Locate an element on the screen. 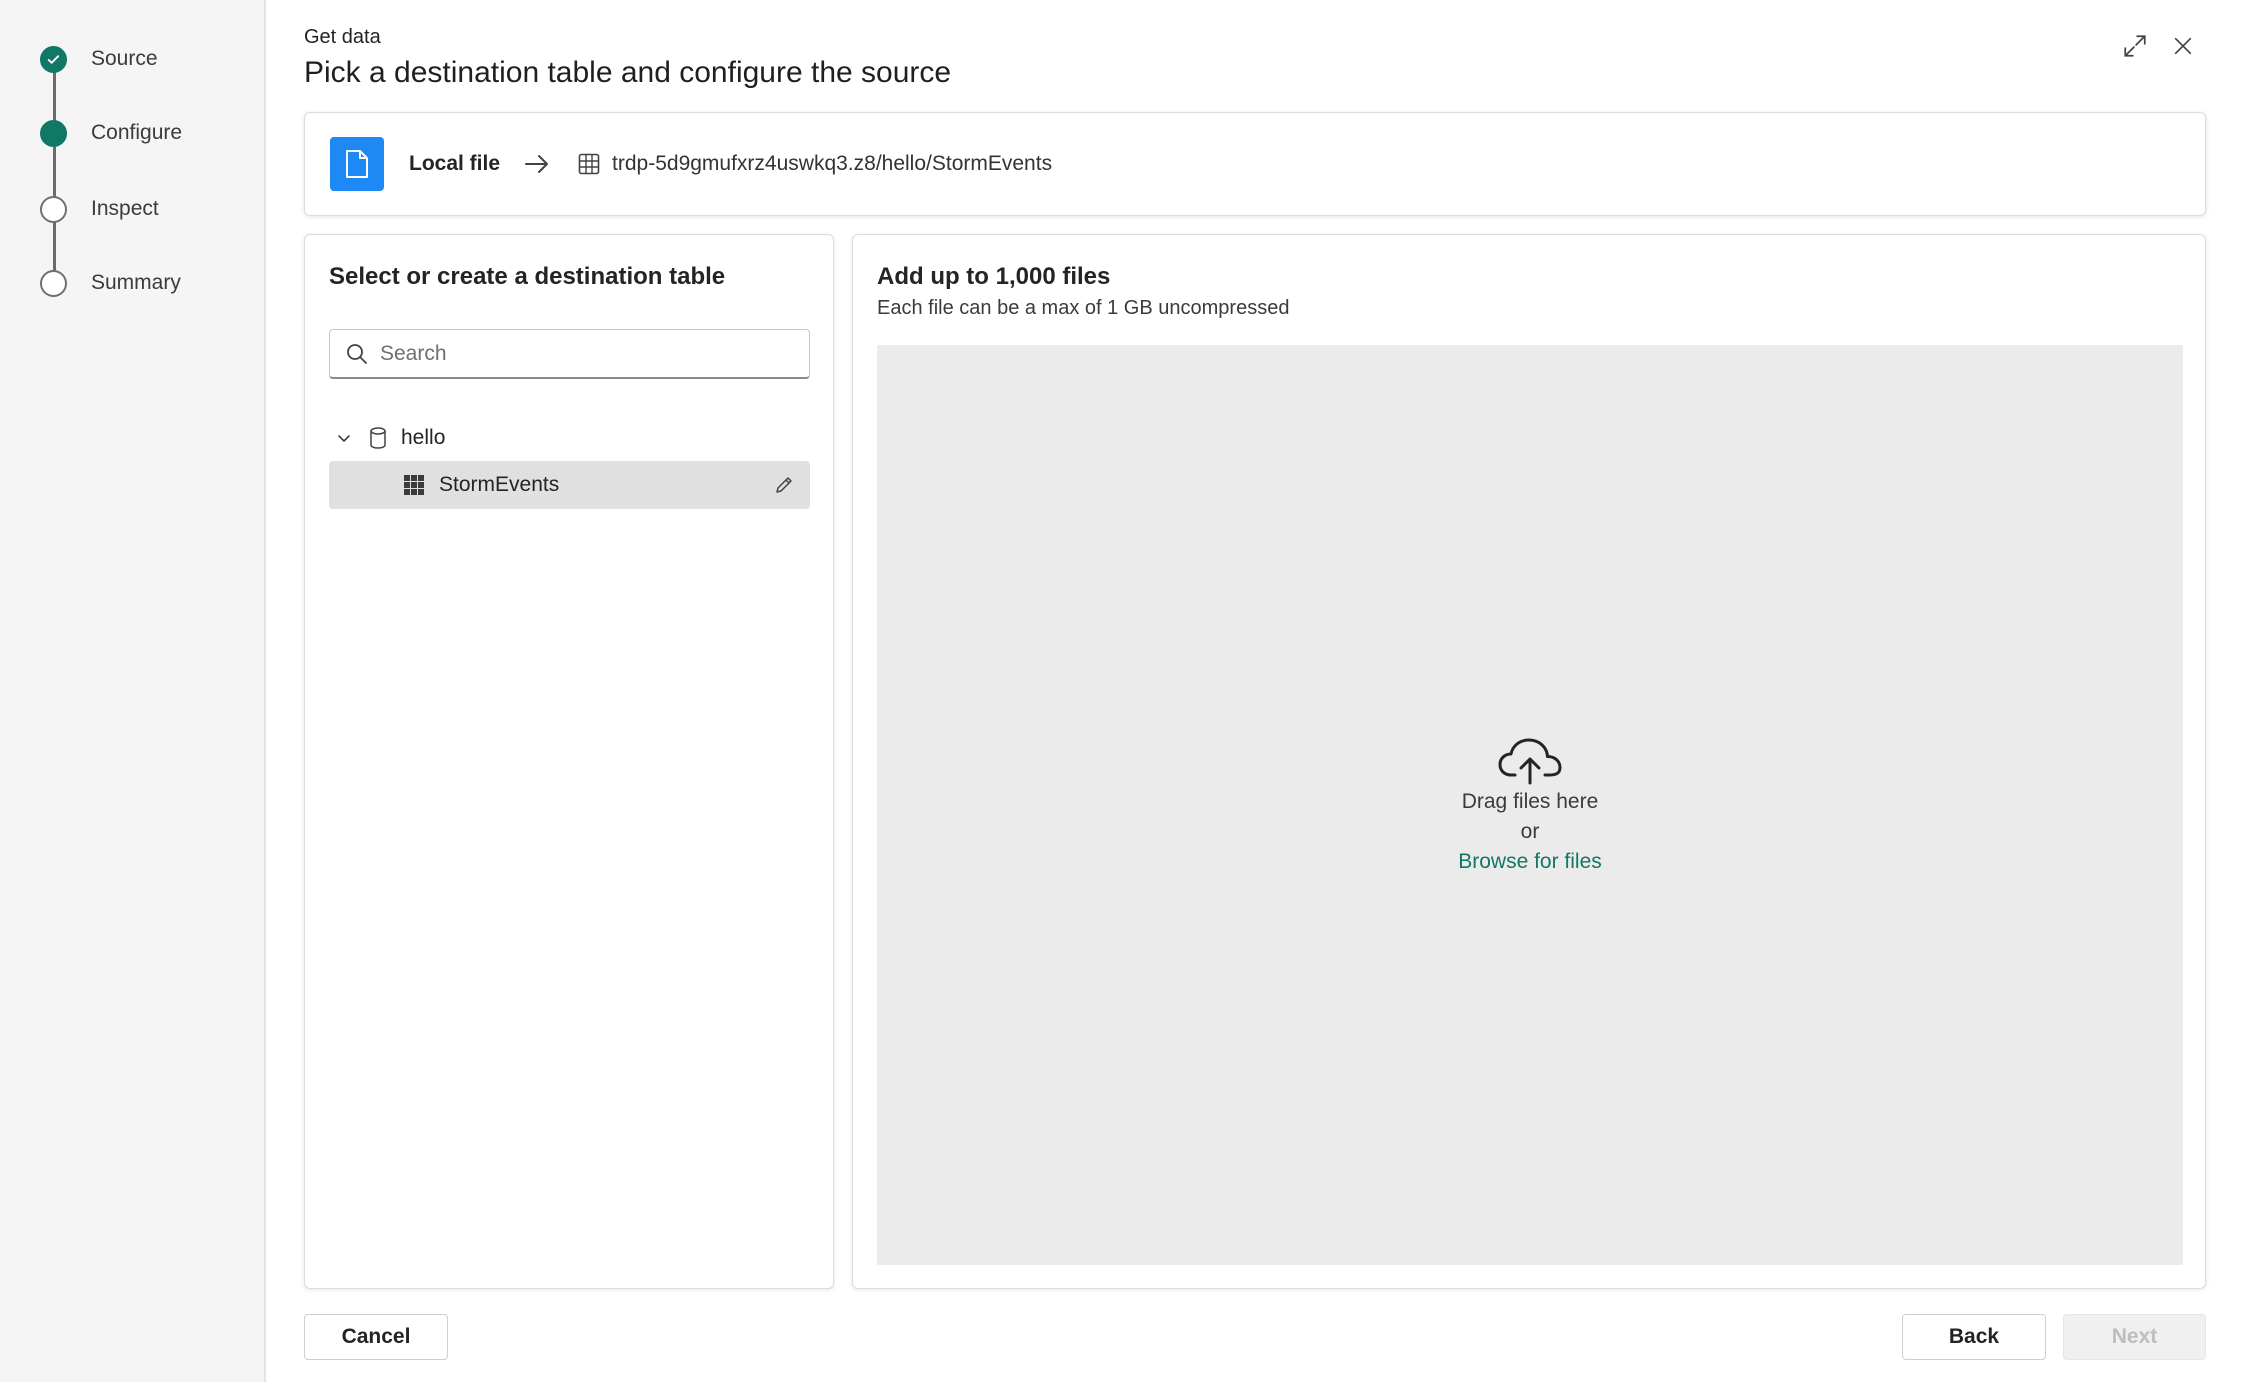 This screenshot has height=1385, width=2250. checkmark-icon is located at coordinates (53, 59).